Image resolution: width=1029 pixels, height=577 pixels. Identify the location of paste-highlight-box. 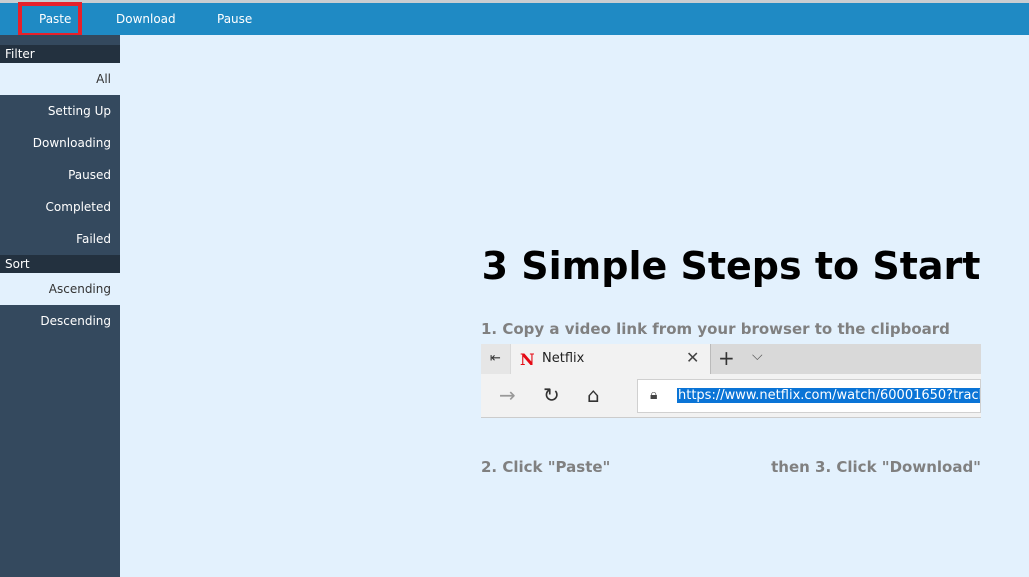
(50, 19).